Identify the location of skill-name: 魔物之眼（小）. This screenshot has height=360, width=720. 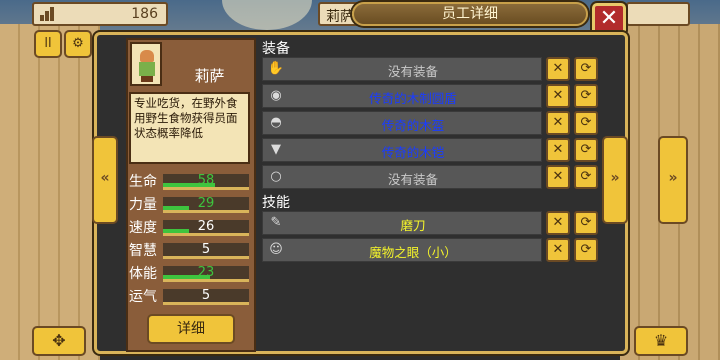
(413, 252).